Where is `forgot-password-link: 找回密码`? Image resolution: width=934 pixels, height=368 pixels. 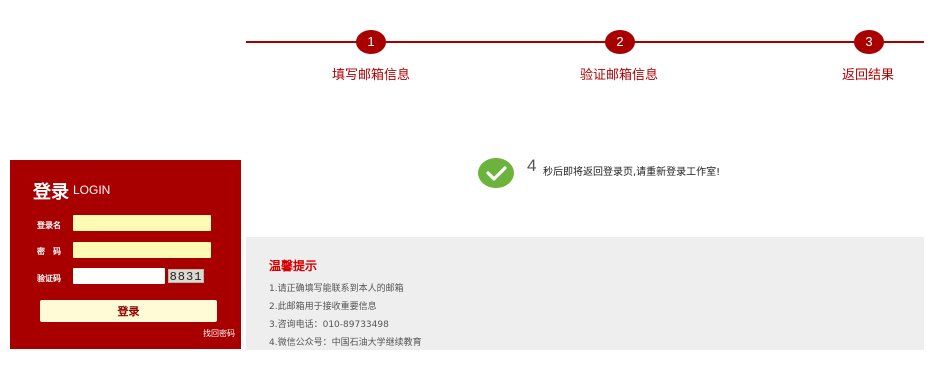
forgot-password-link: 找回密码 is located at coordinates (219, 333).